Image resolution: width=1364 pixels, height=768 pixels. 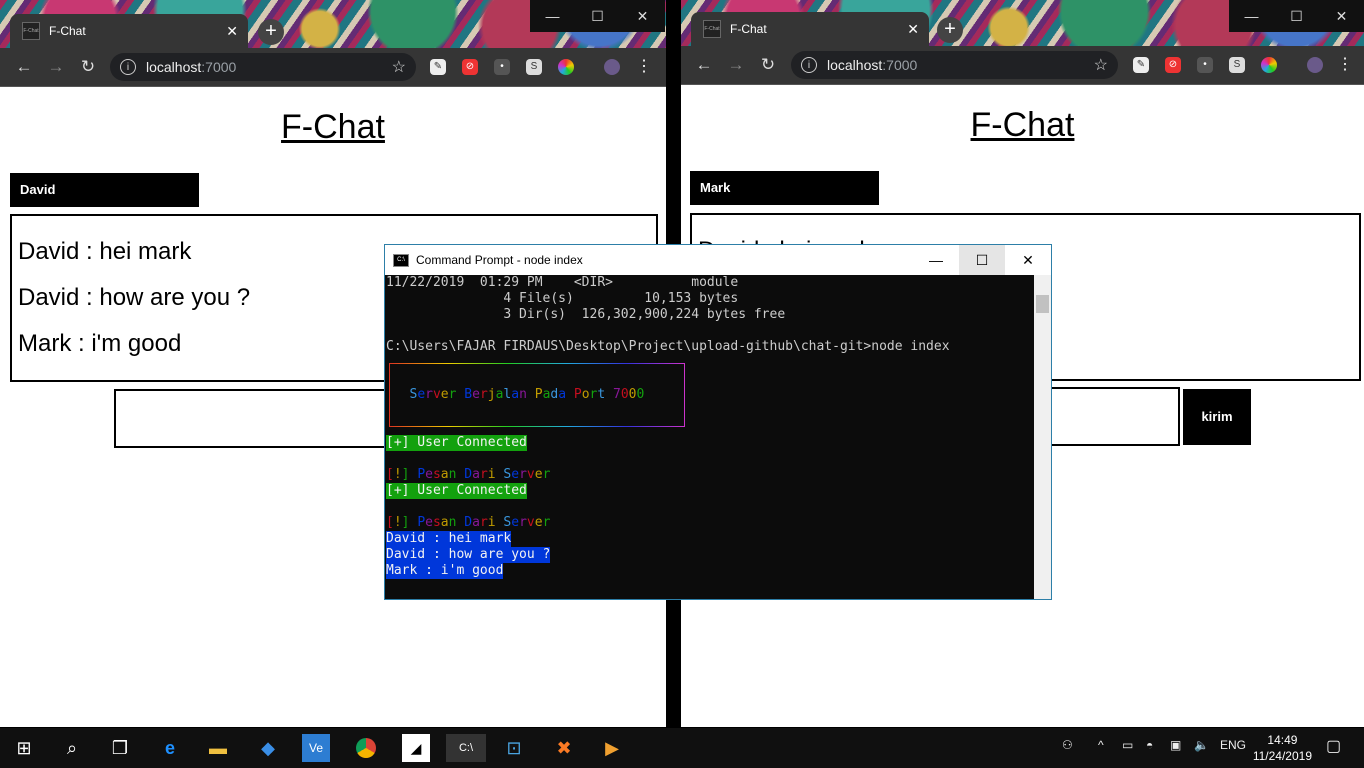 What do you see at coordinates (104, 190) in the screenshot?
I see `username-label: David` at bounding box center [104, 190].